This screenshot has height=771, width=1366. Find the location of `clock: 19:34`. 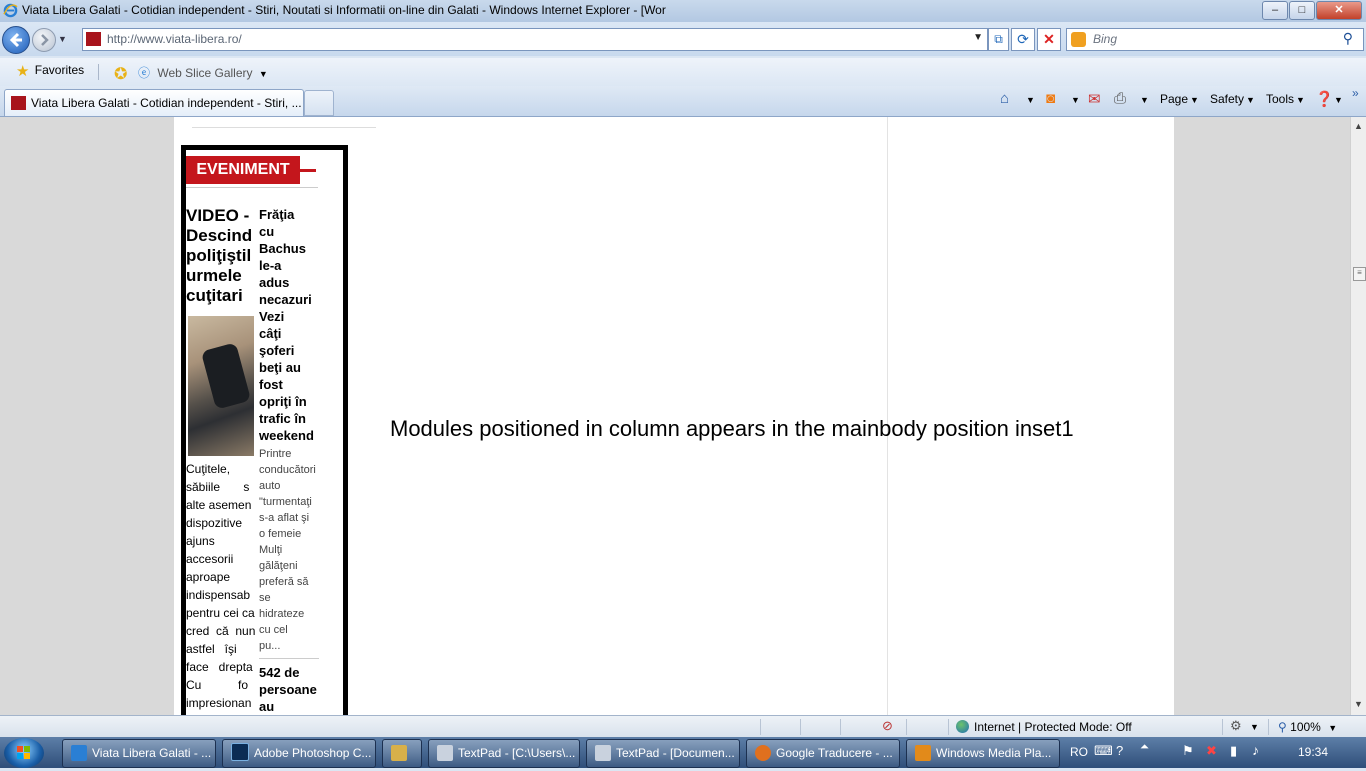

clock: 19:34 is located at coordinates (1313, 752).